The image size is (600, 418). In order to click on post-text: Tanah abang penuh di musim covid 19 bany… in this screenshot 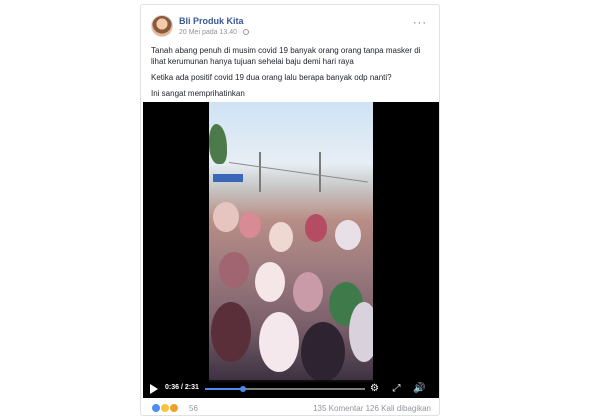, I will do `click(292, 74)`.